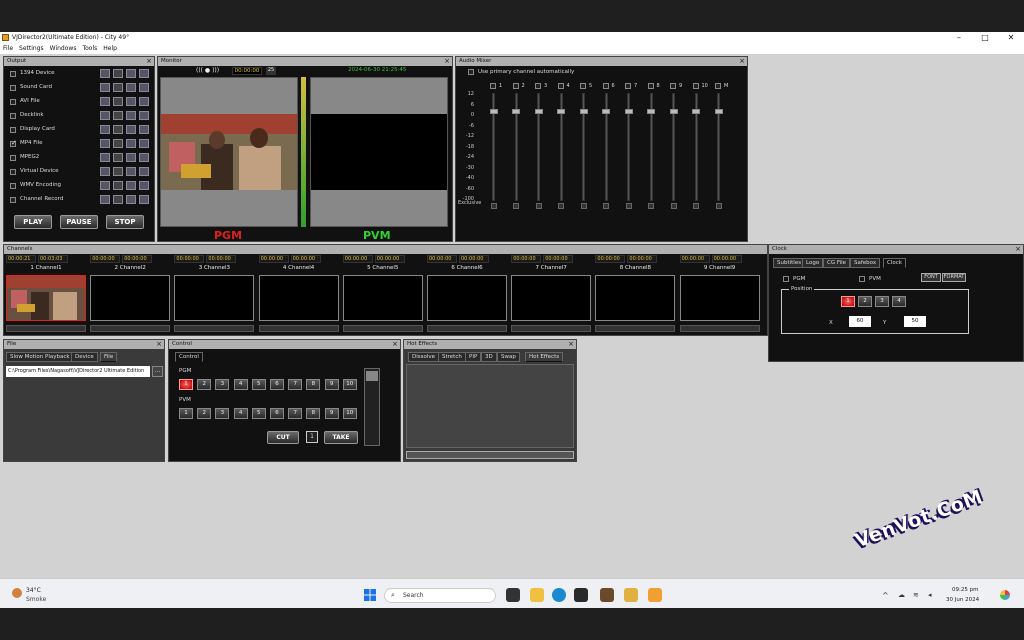 This screenshot has height=640, width=1024. What do you see at coordinates (79, 222) in the screenshot?
I see `pause-button: PAUSE` at bounding box center [79, 222].